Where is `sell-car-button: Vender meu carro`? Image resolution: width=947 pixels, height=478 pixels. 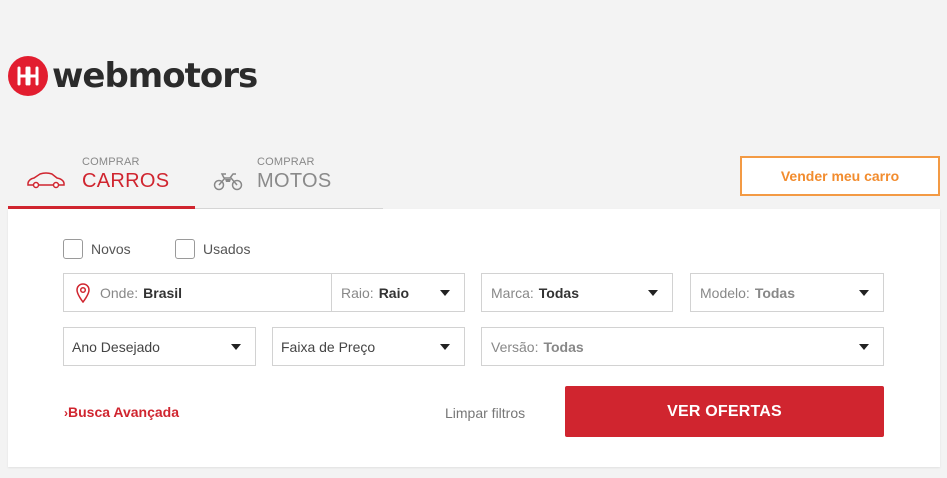 sell-car-button: Vender meu carro is located at coordinates (840, 176).